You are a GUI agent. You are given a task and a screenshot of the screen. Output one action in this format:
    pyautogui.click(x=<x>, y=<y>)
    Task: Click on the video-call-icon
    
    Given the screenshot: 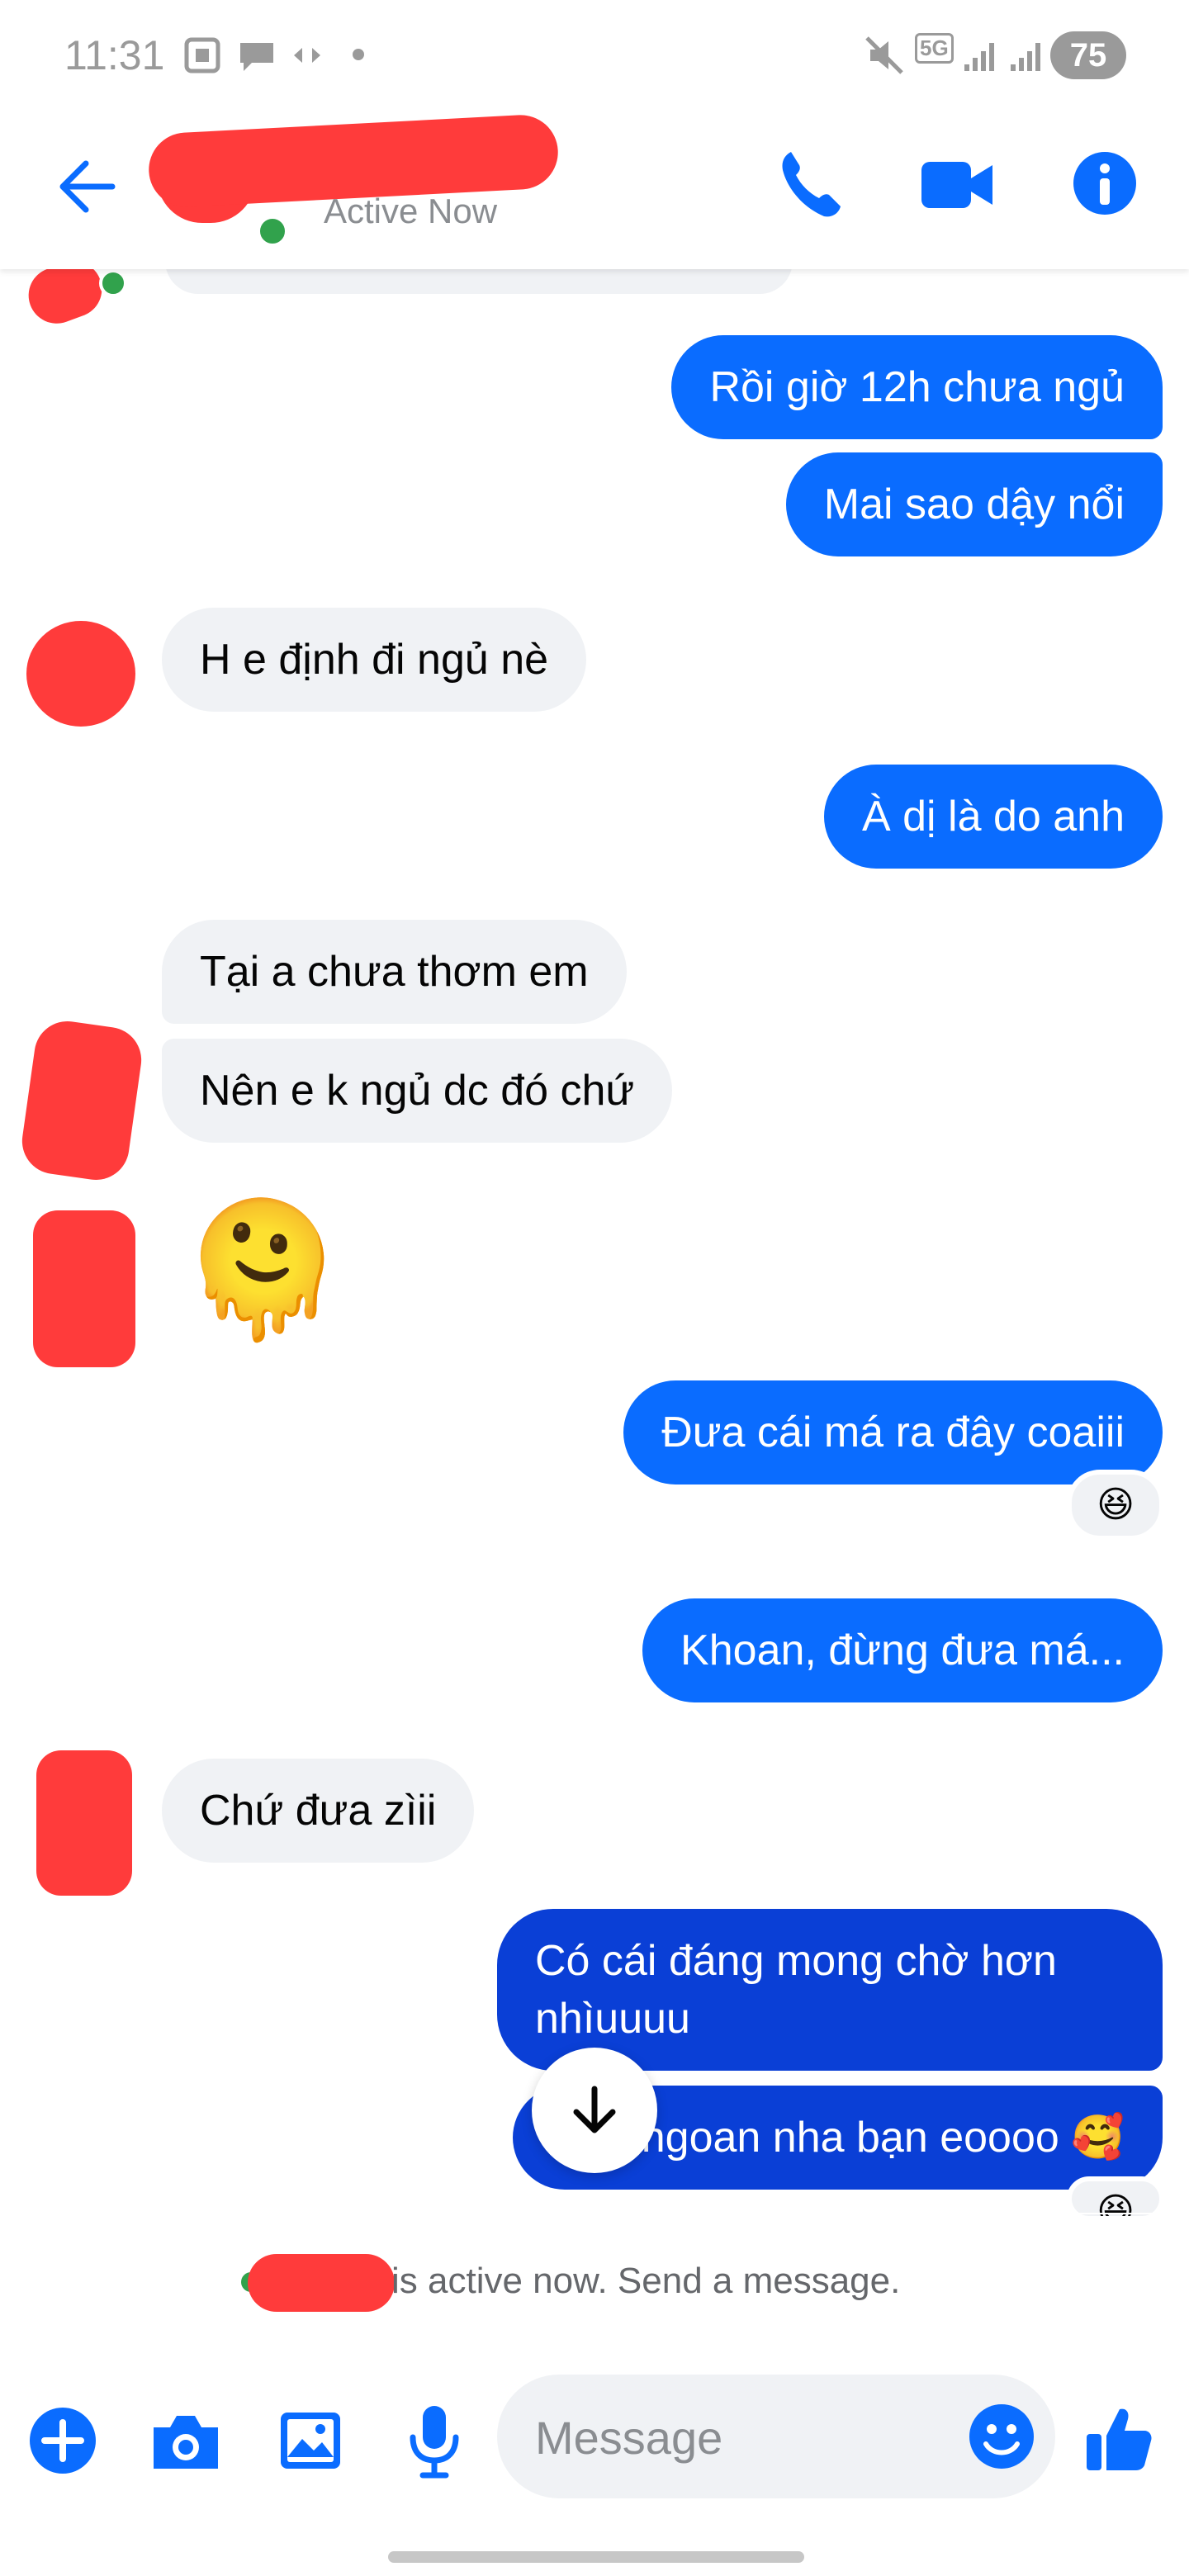 What is the action you would take?
    pyautogui.click(x=957, y=185)
    